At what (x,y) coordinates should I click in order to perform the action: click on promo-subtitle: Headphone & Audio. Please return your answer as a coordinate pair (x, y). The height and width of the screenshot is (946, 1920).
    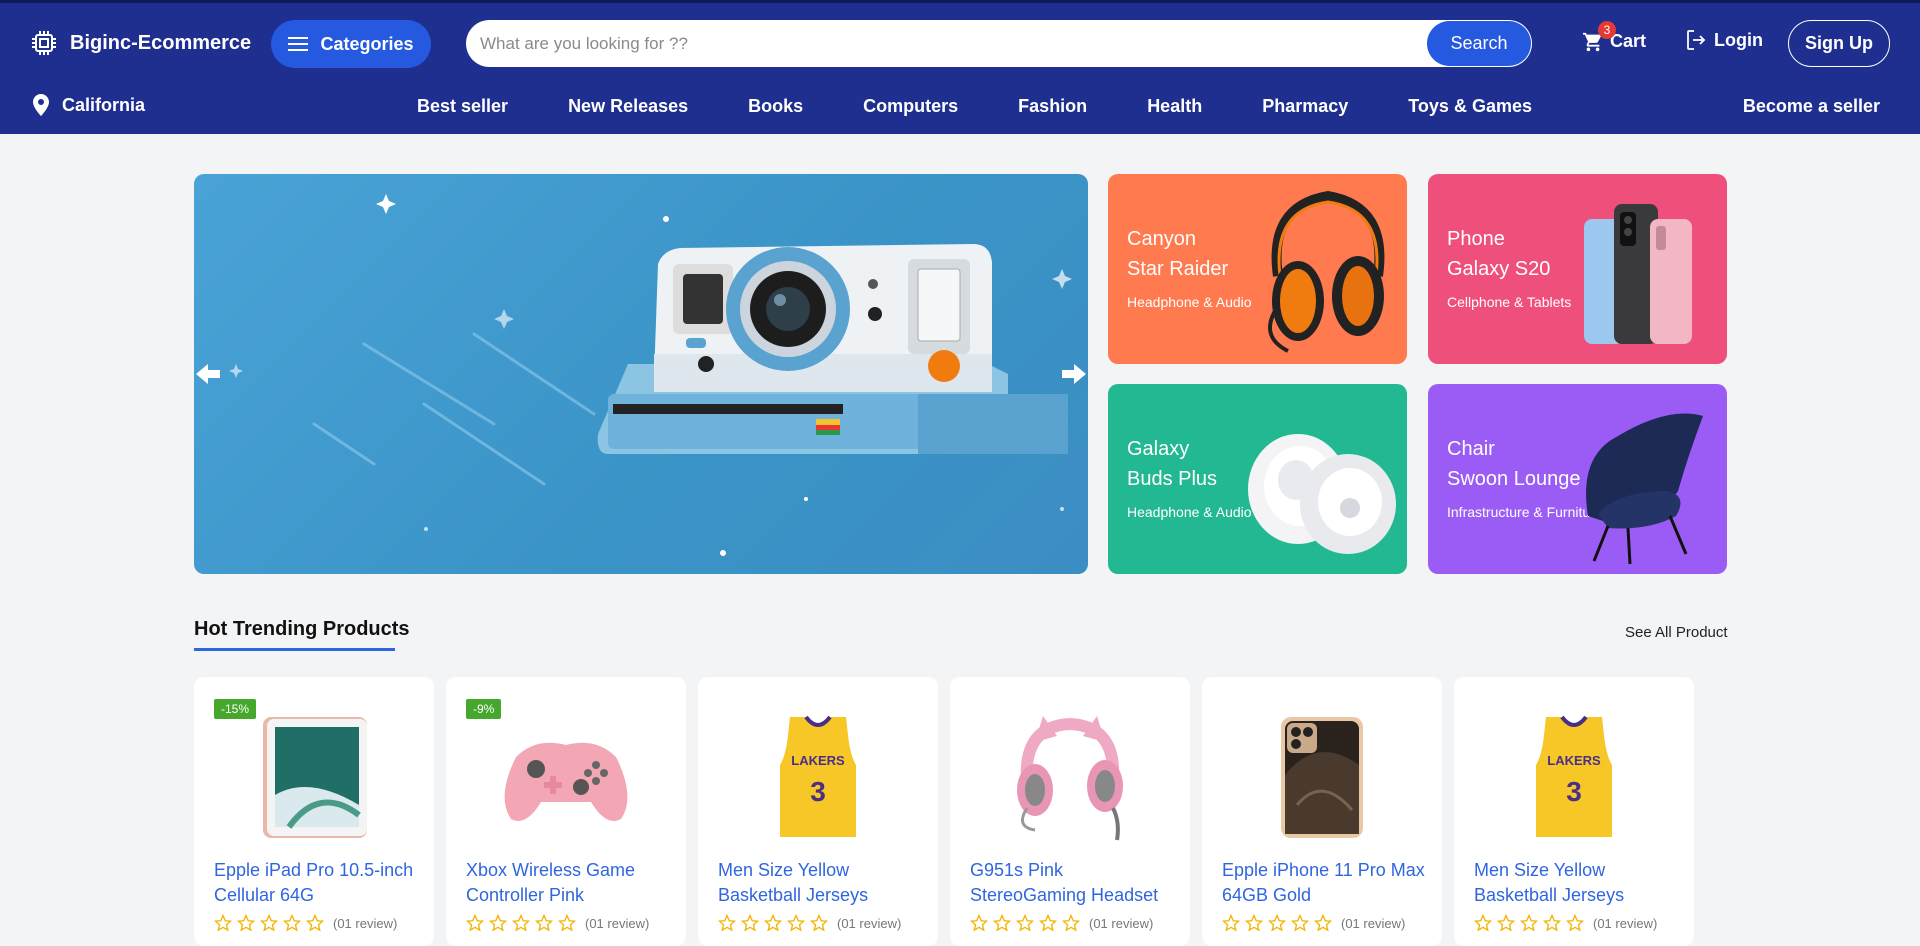
    Looking at the image, I should click on (1189, 512).